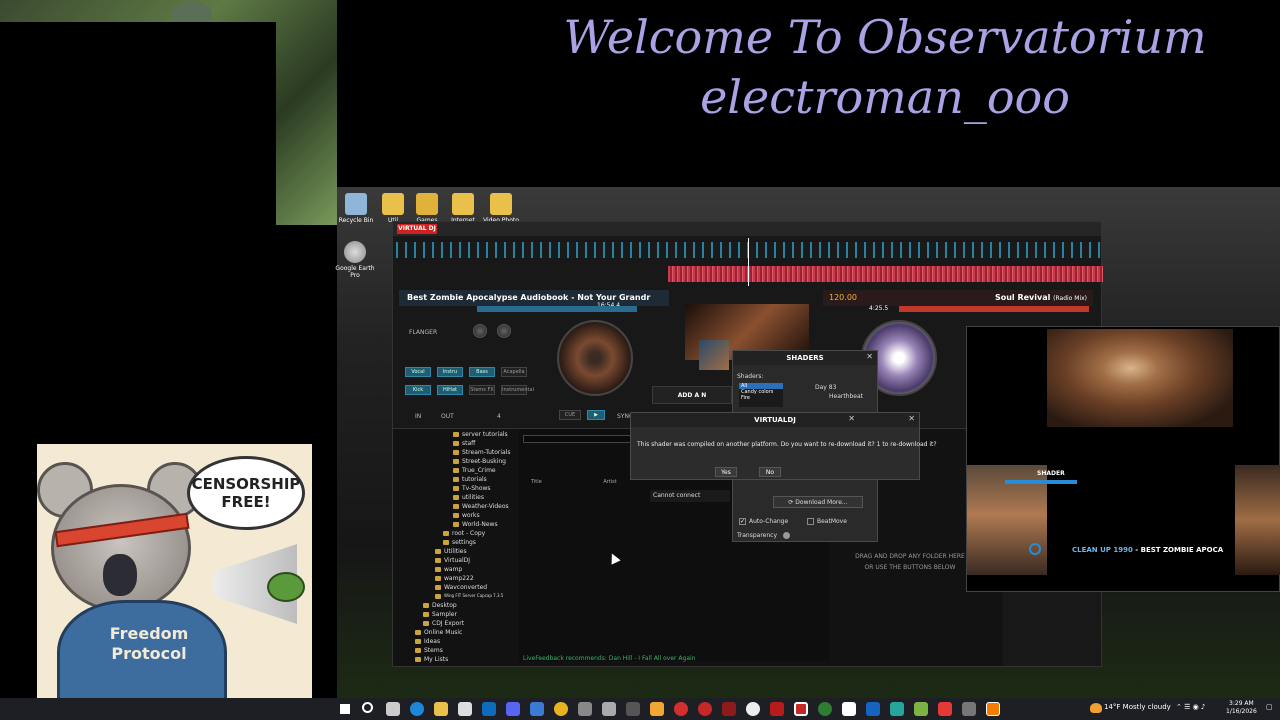  What do you see at coordinates (475, 524) in the screenshot?
I see `tree-item: World-News` at bounding box center [475, 524].